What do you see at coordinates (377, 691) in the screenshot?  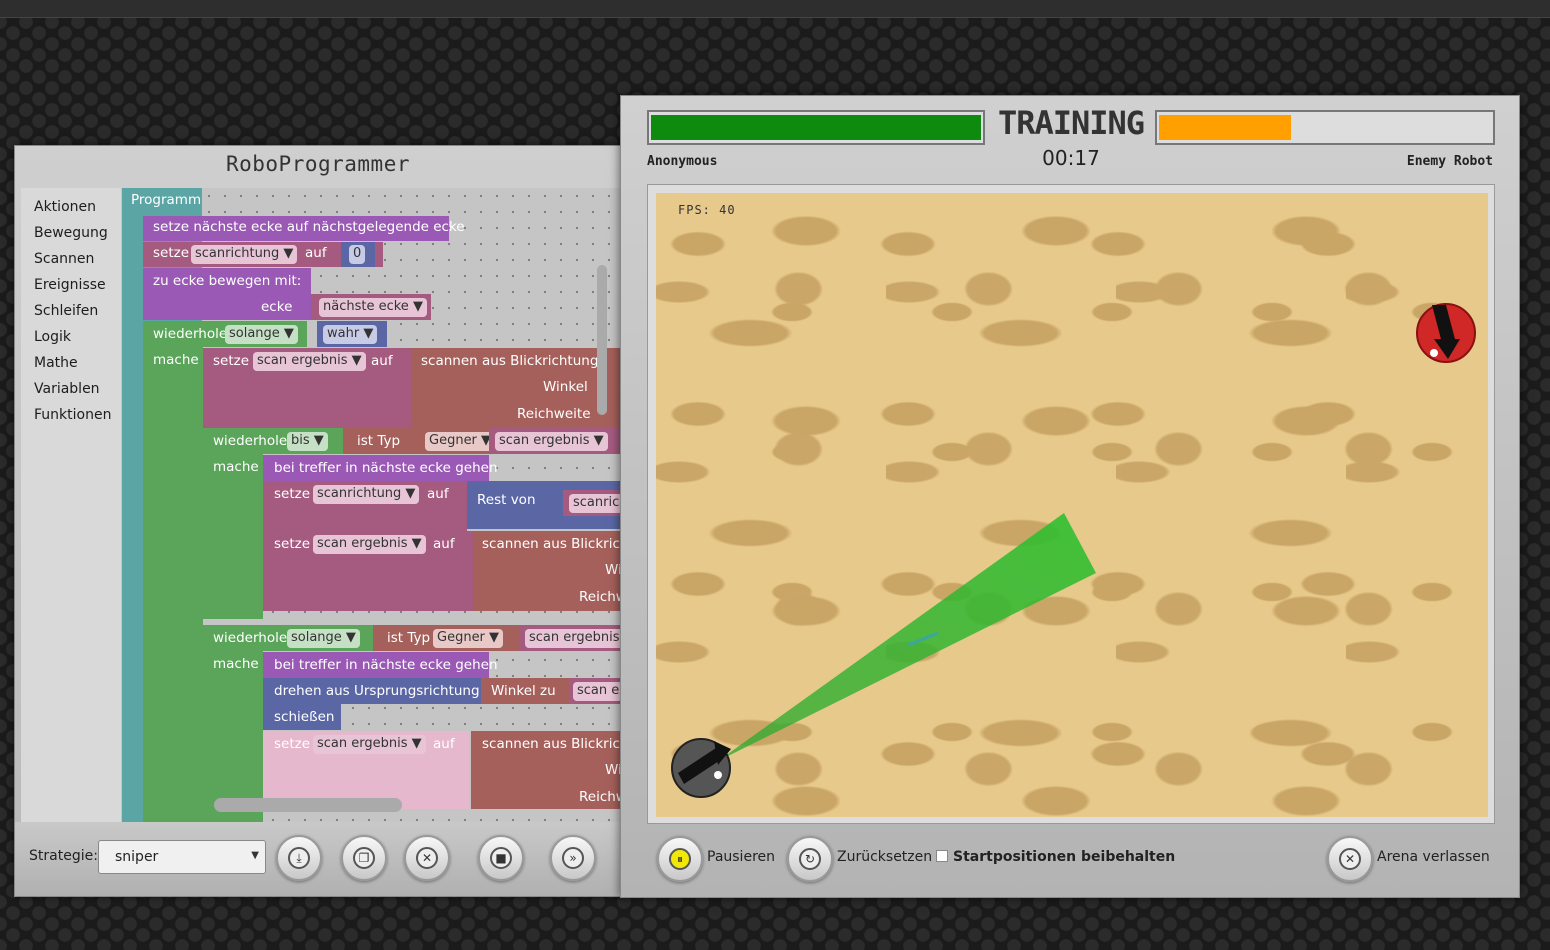 I see `turn-from-origin-label: drehen aus Ursprungsrichtung` at bounding box center [377, 691].